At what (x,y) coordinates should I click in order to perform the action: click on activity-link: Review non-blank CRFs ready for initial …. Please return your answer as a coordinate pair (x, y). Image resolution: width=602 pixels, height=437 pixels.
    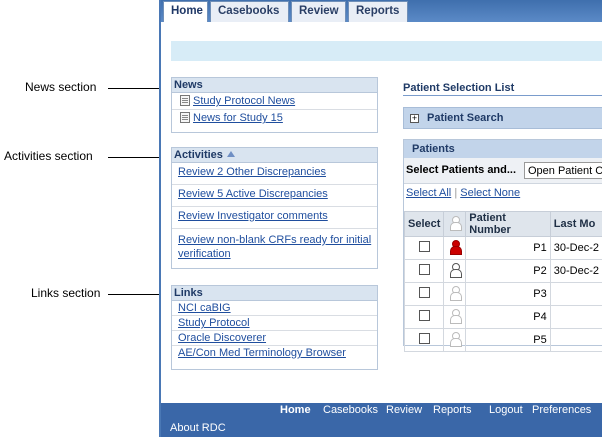
    Looking at the image, I should click on (274, 247).